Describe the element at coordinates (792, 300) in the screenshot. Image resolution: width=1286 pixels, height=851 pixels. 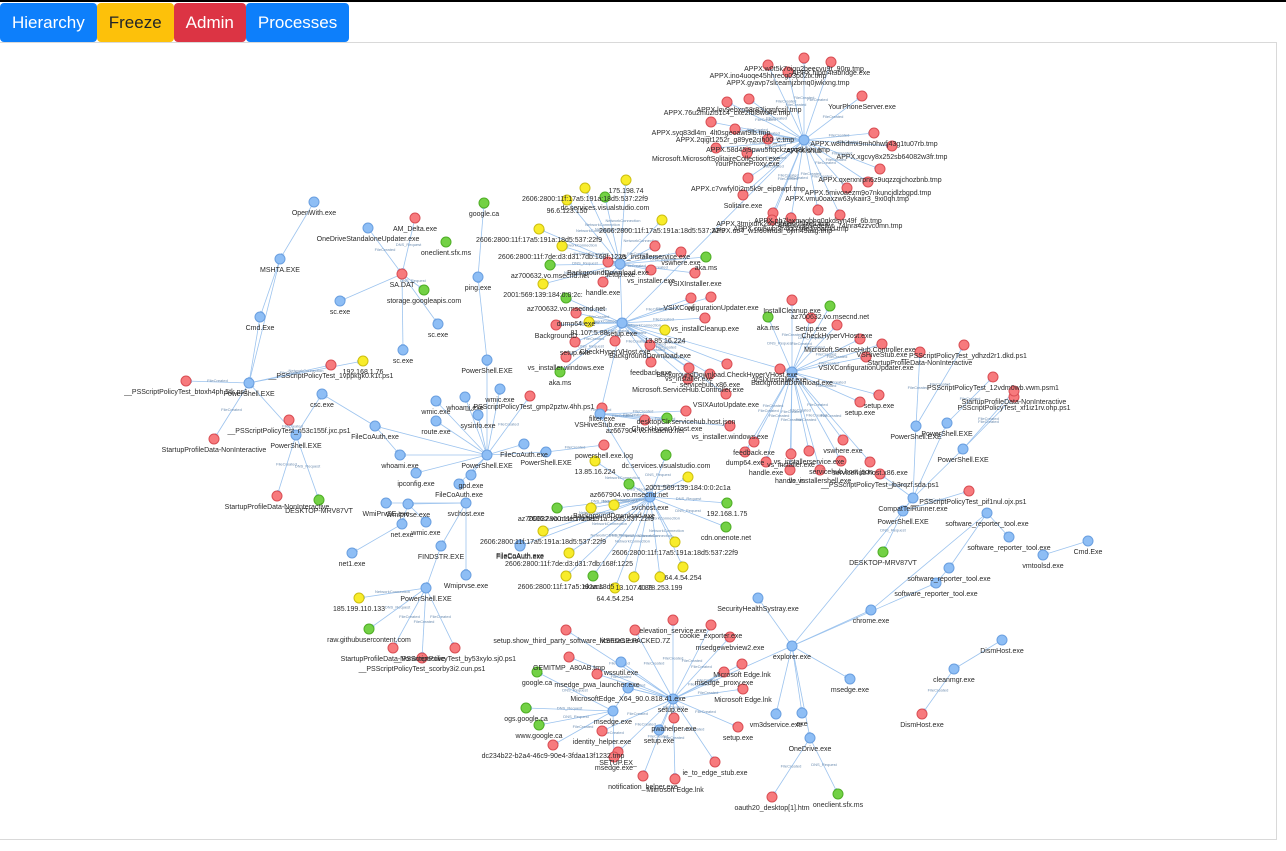
I see `graph-node-installcln` at that location.